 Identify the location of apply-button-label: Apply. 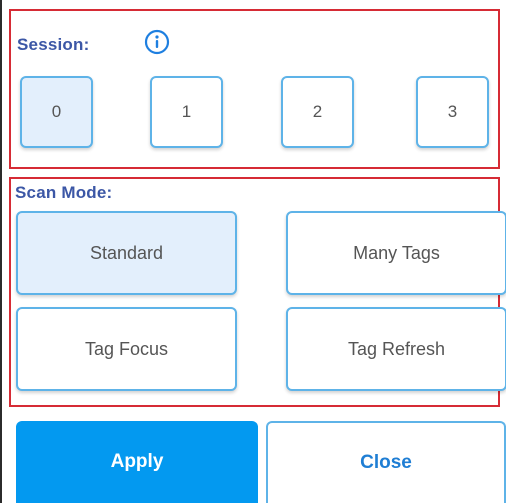
(137, 461).